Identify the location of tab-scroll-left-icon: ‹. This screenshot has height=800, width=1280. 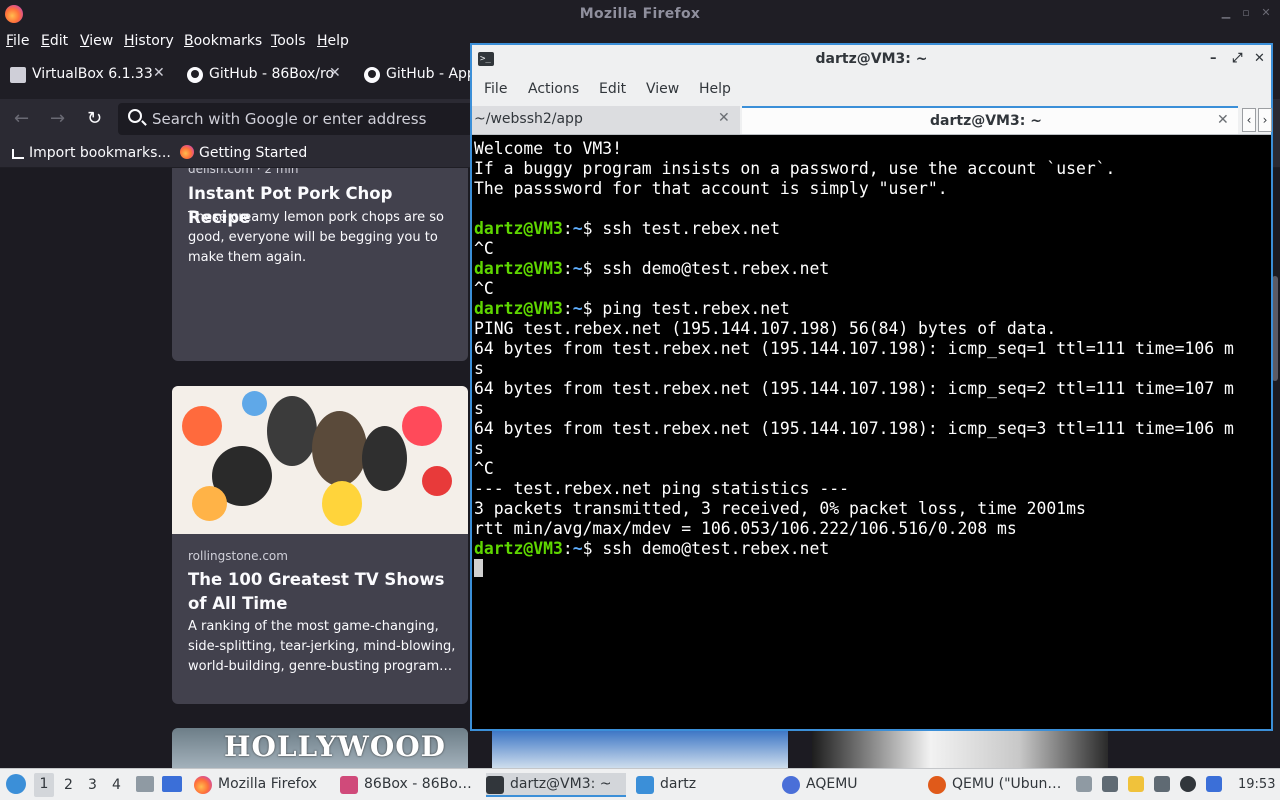
(1249, 120).